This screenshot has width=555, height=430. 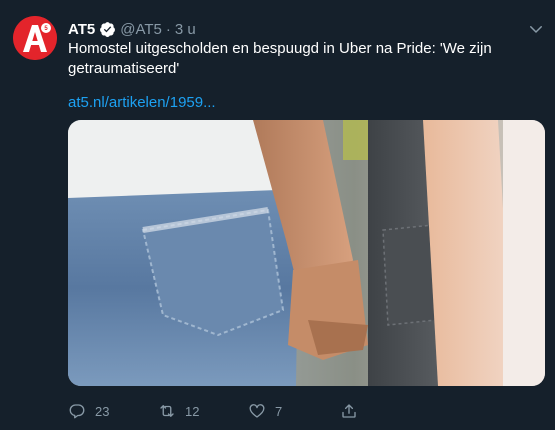 I want to click on avatar: 5, so click(x=35, y=38).